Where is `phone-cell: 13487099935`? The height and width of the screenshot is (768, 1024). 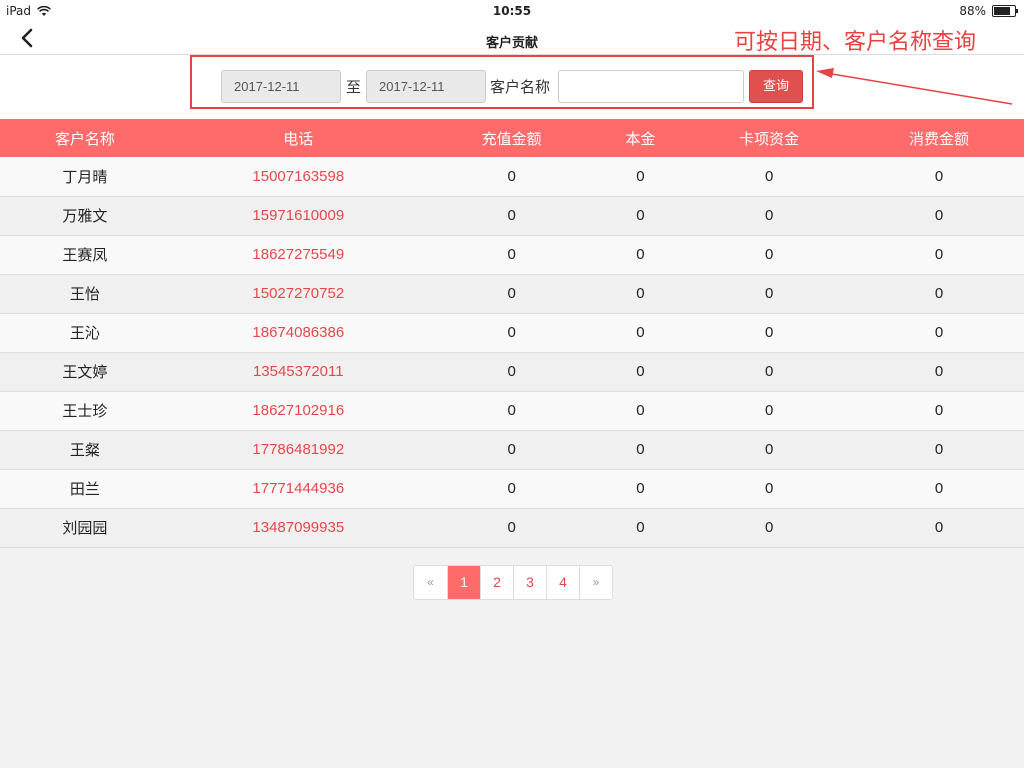 phone-cell: 13487099935 is located at coordinates (298, 527).